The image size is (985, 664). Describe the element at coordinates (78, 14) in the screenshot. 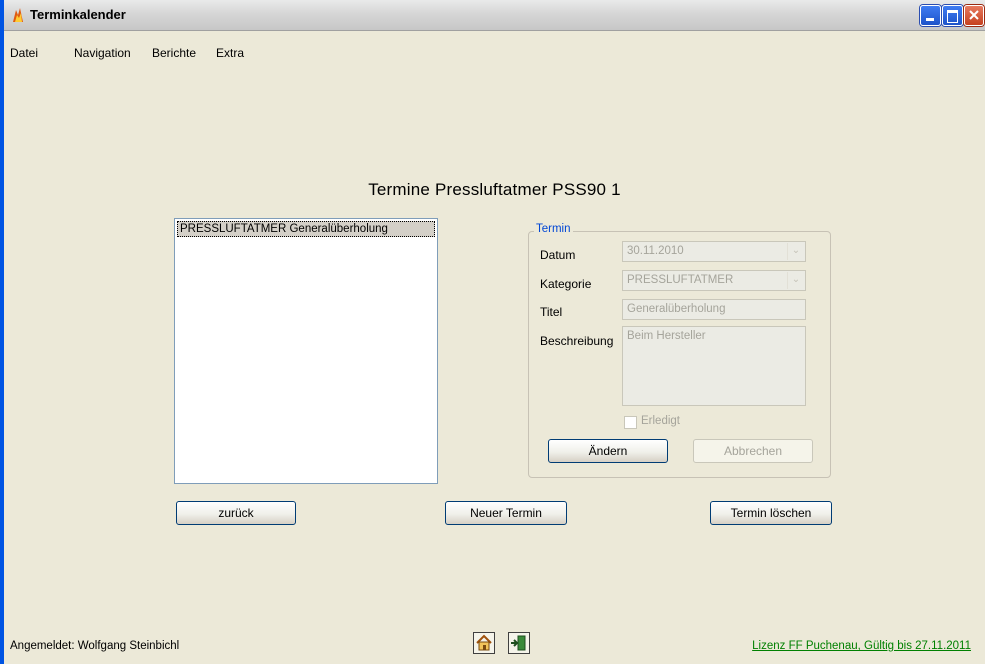

I see `window-title: Terminkalender` at that location.